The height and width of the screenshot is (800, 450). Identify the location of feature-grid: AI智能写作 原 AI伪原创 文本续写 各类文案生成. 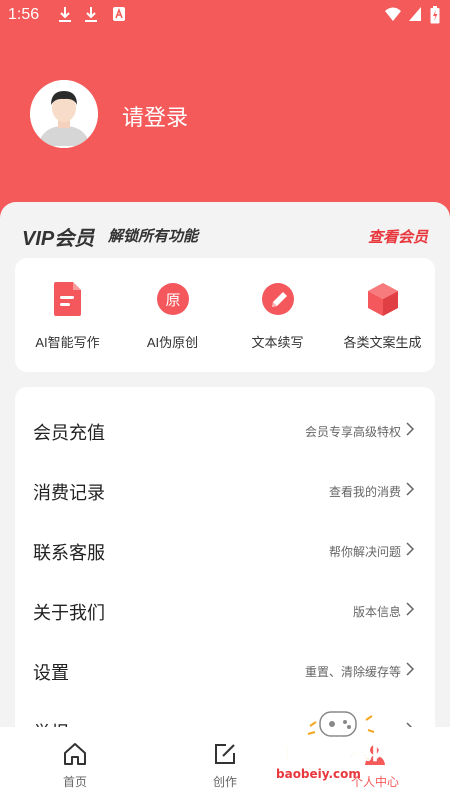
(225, 315).